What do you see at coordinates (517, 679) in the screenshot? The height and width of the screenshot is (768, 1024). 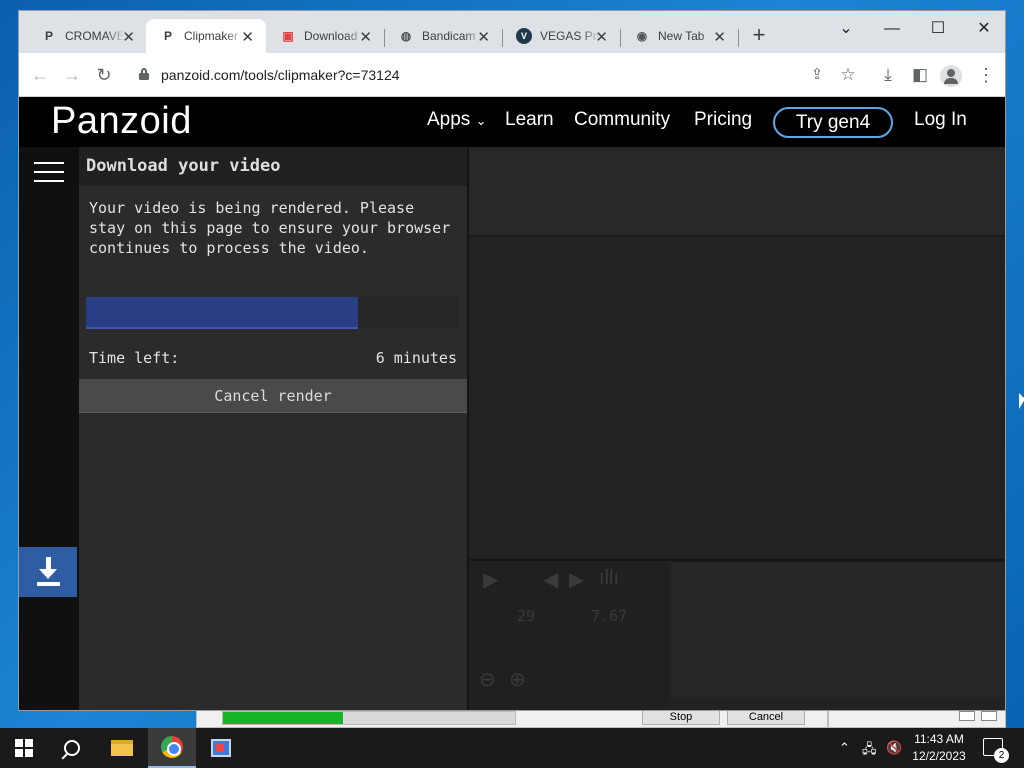 I see `zoom-in-icon: ⊕` at bounding box center [517, 679].